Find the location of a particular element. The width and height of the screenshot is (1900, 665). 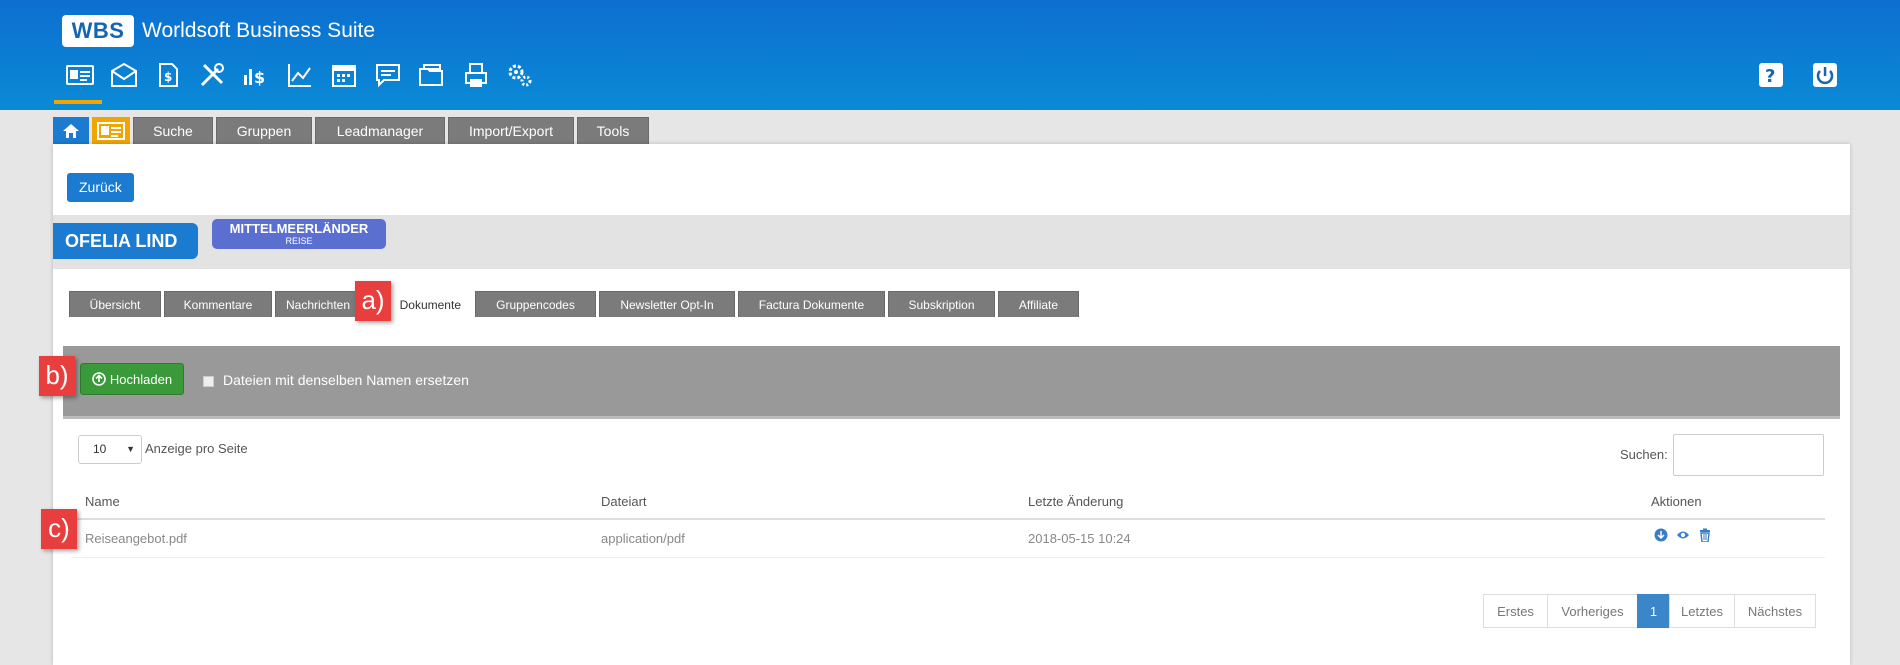

download-icon is located at coordinates (1661, 535).